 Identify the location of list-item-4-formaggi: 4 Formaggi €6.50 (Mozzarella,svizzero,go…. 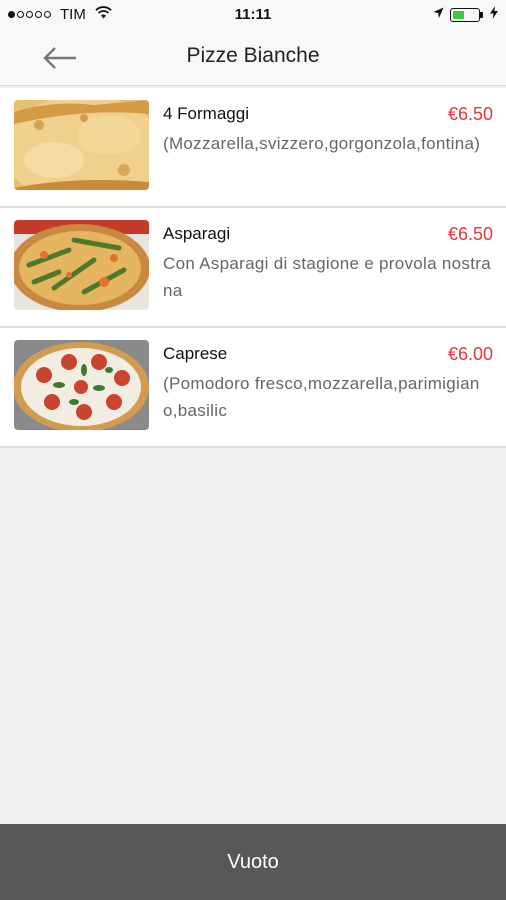
(253, 148).